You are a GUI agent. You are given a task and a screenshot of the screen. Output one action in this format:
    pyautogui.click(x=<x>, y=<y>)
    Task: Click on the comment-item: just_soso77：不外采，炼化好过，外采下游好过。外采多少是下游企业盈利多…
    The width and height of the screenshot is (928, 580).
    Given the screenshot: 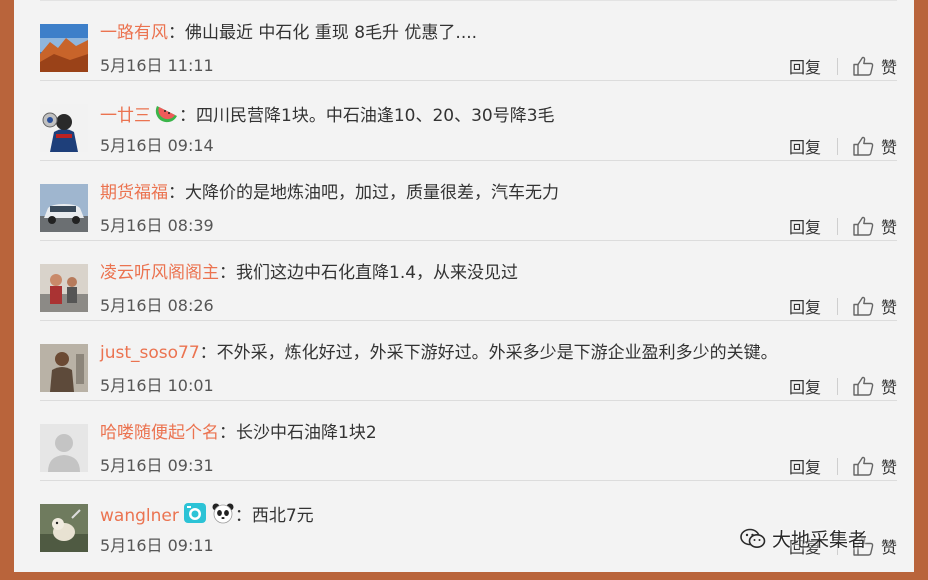 What is the action you would take?
    pyautogui.click(x=468, y=360)
    